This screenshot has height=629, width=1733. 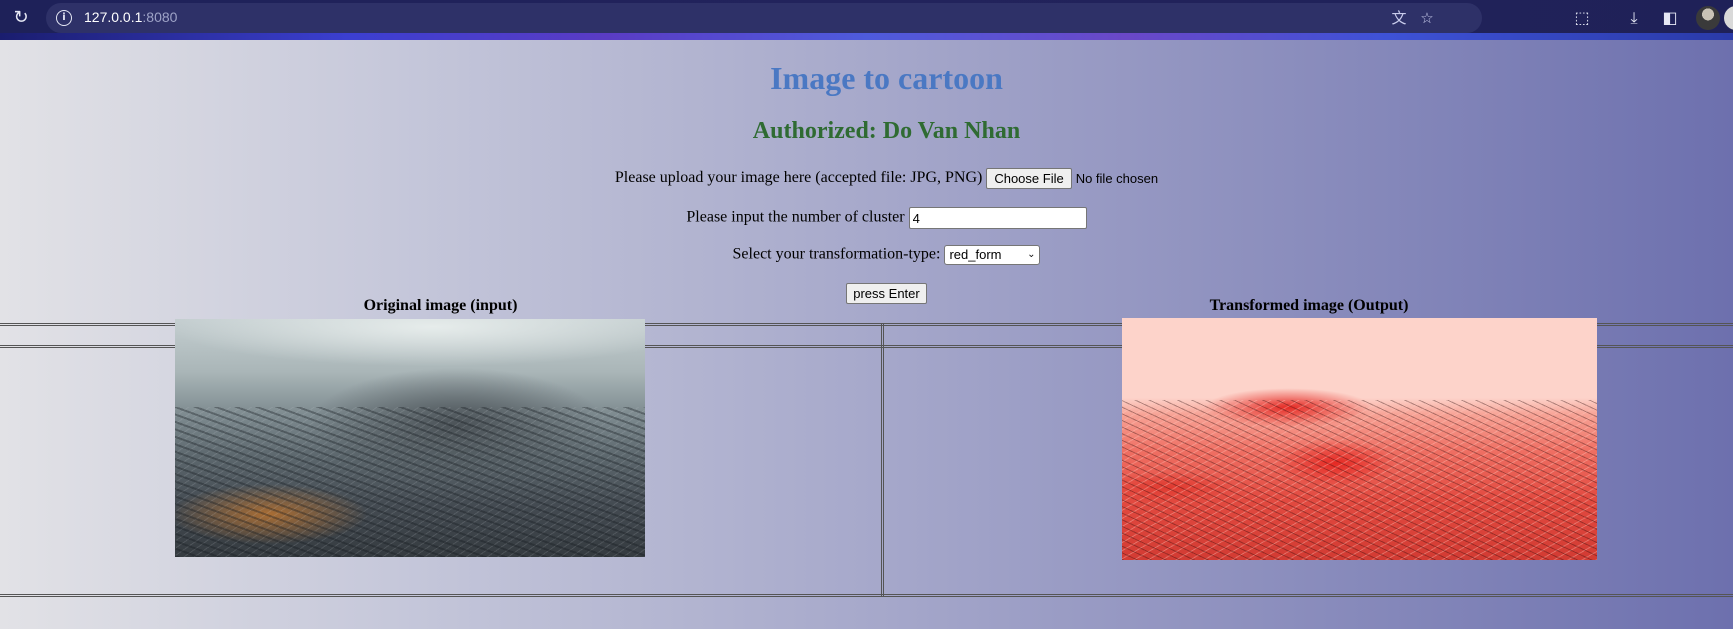 I want to click on reload-icon: ↻, so click(x=21, y=18).